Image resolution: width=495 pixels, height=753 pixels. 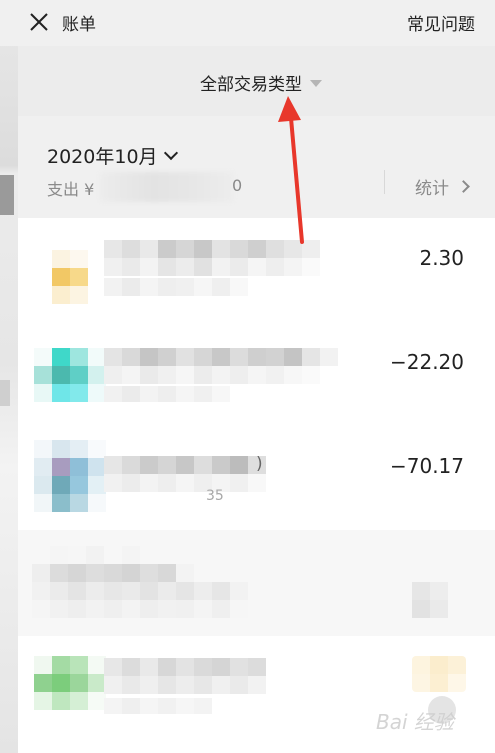 I want to click on background-app-strip, so click(x=9, y=376).